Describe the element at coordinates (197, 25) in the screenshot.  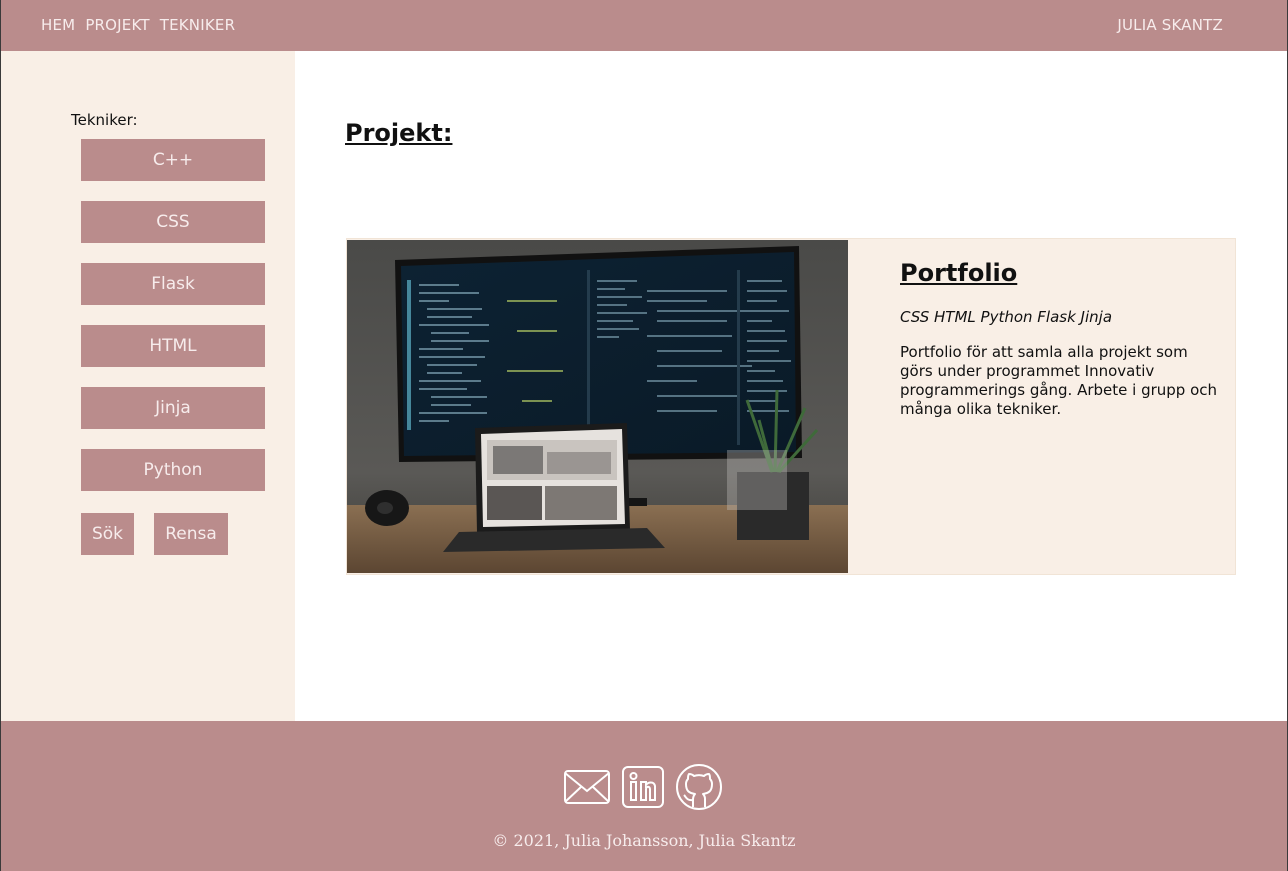
I see `nav-link-tekniker: TEKNIKER` at that location.